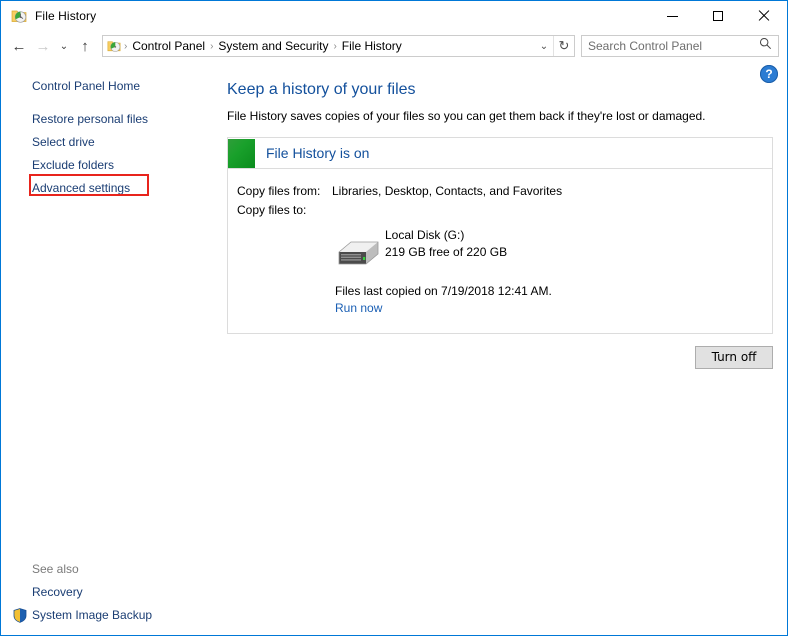  What do you see at coordinates (321, 89) in the screenshot?
I see `page-title: Keep a history of your files` at bounding box center [321, 89].